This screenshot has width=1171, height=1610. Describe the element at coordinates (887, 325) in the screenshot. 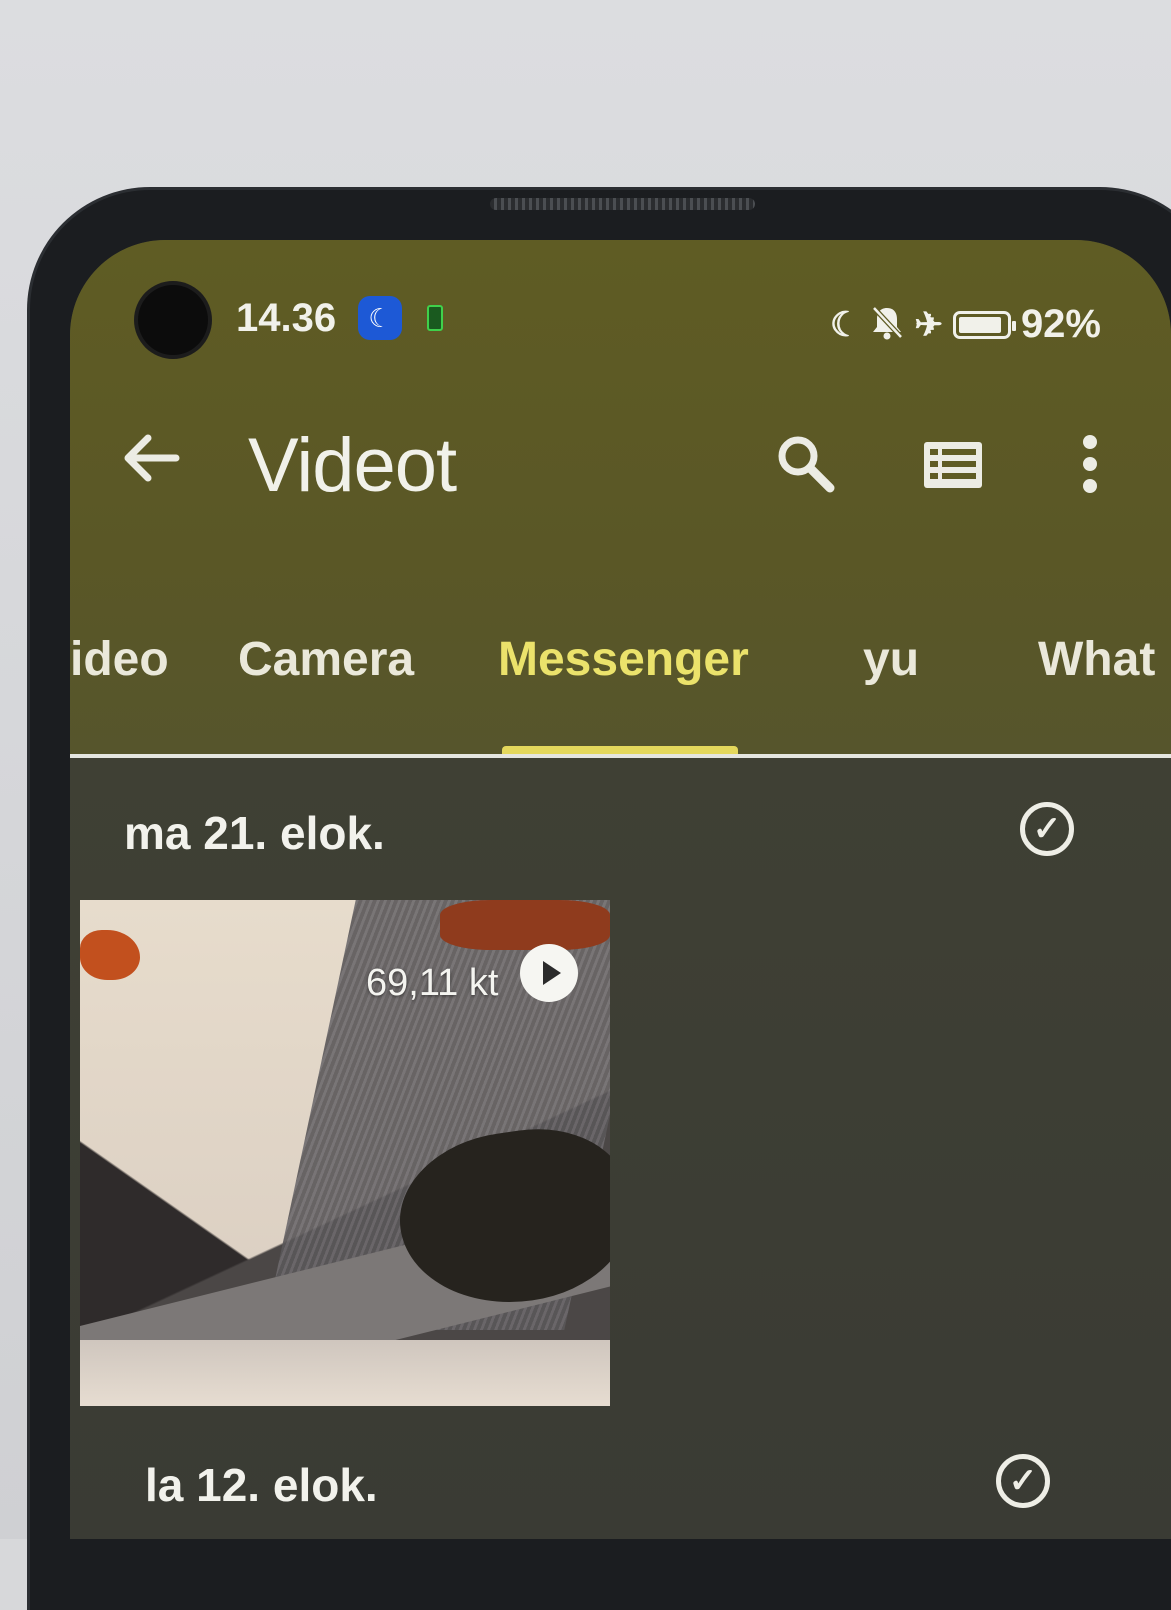

I see `bell-off-icon` at that location.